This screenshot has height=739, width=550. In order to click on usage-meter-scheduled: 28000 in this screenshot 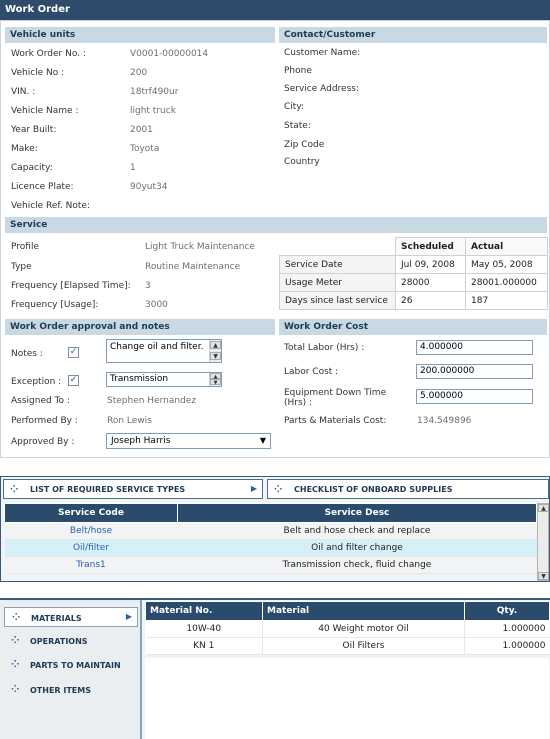, I will do `click(430, 282)`.